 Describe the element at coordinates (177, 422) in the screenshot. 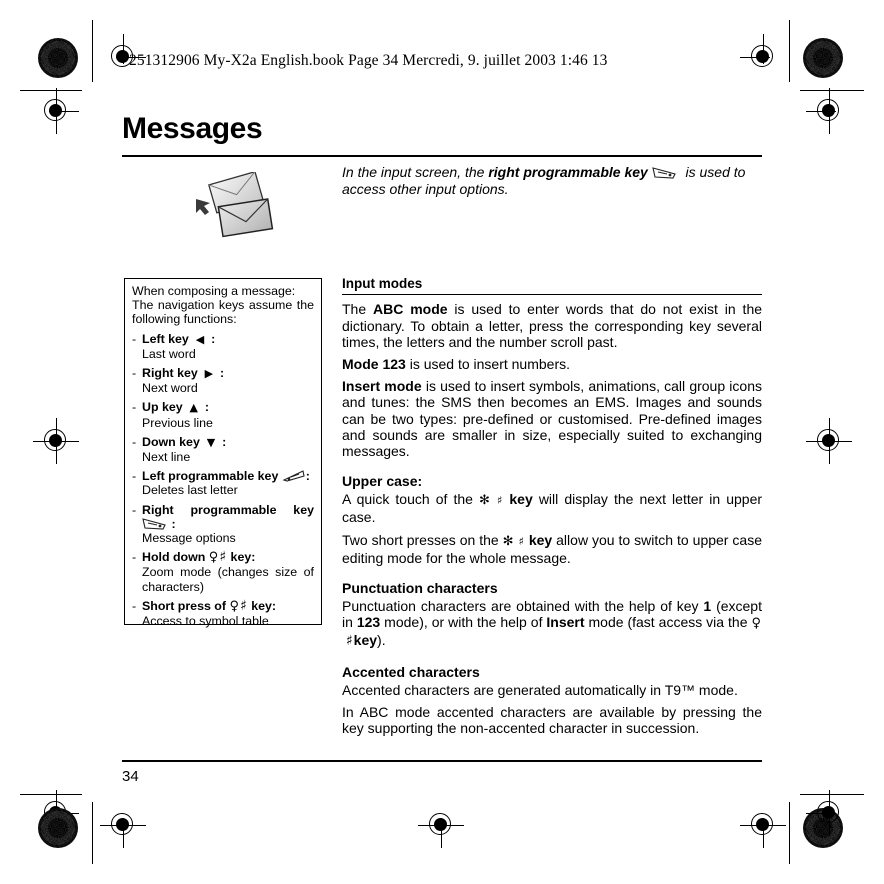

I see `sidebar-item-up-key-desc: Previous line` at that location.